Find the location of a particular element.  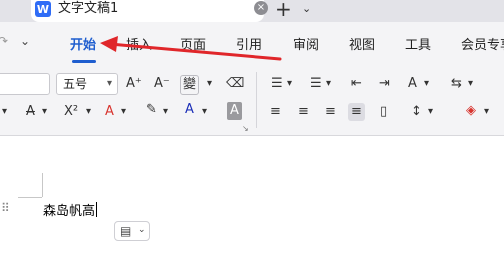

font-name-select is located at coordinates (25, 84).